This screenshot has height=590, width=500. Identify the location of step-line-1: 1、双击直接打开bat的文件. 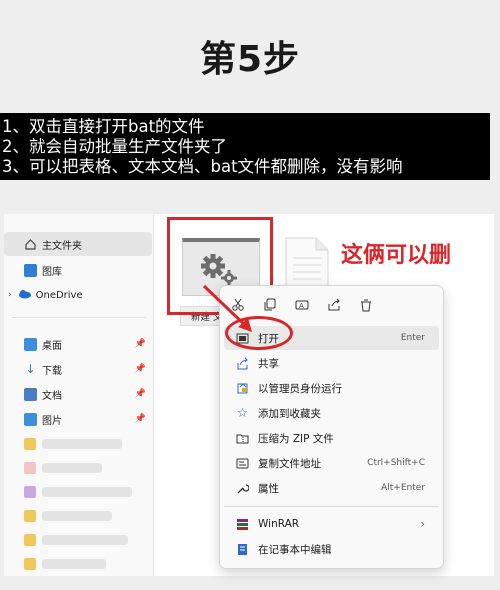
(103, 126).